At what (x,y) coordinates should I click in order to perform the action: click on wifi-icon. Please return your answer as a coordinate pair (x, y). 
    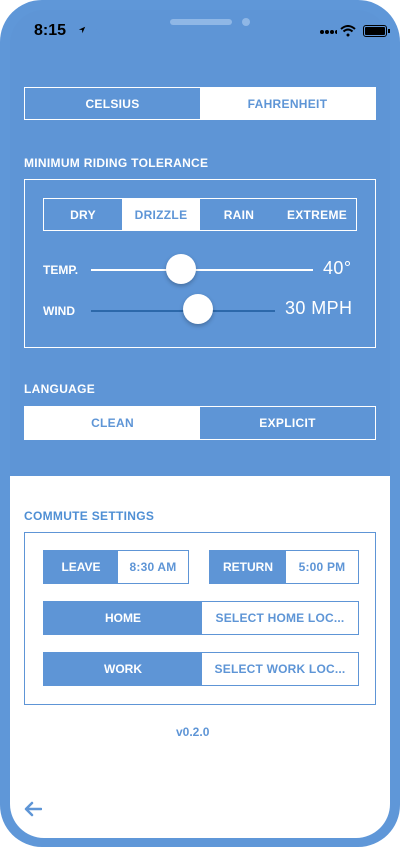
    Looking at the image, I should click on (348, 31).